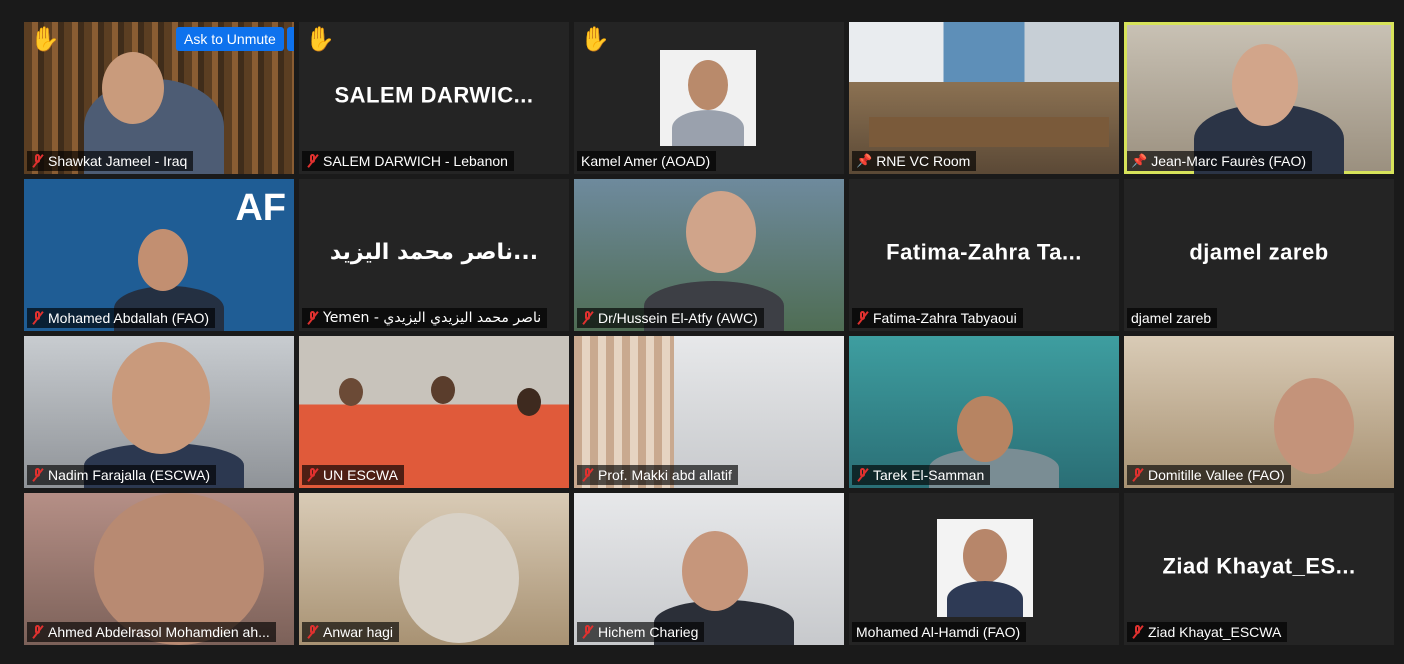 The width and height of the screenshot is (1404, 664). Describe the element at coordinates (129, 318) in the screenshot. I see `participant-name: Mohamed Abdallah (FAO)` at that location.